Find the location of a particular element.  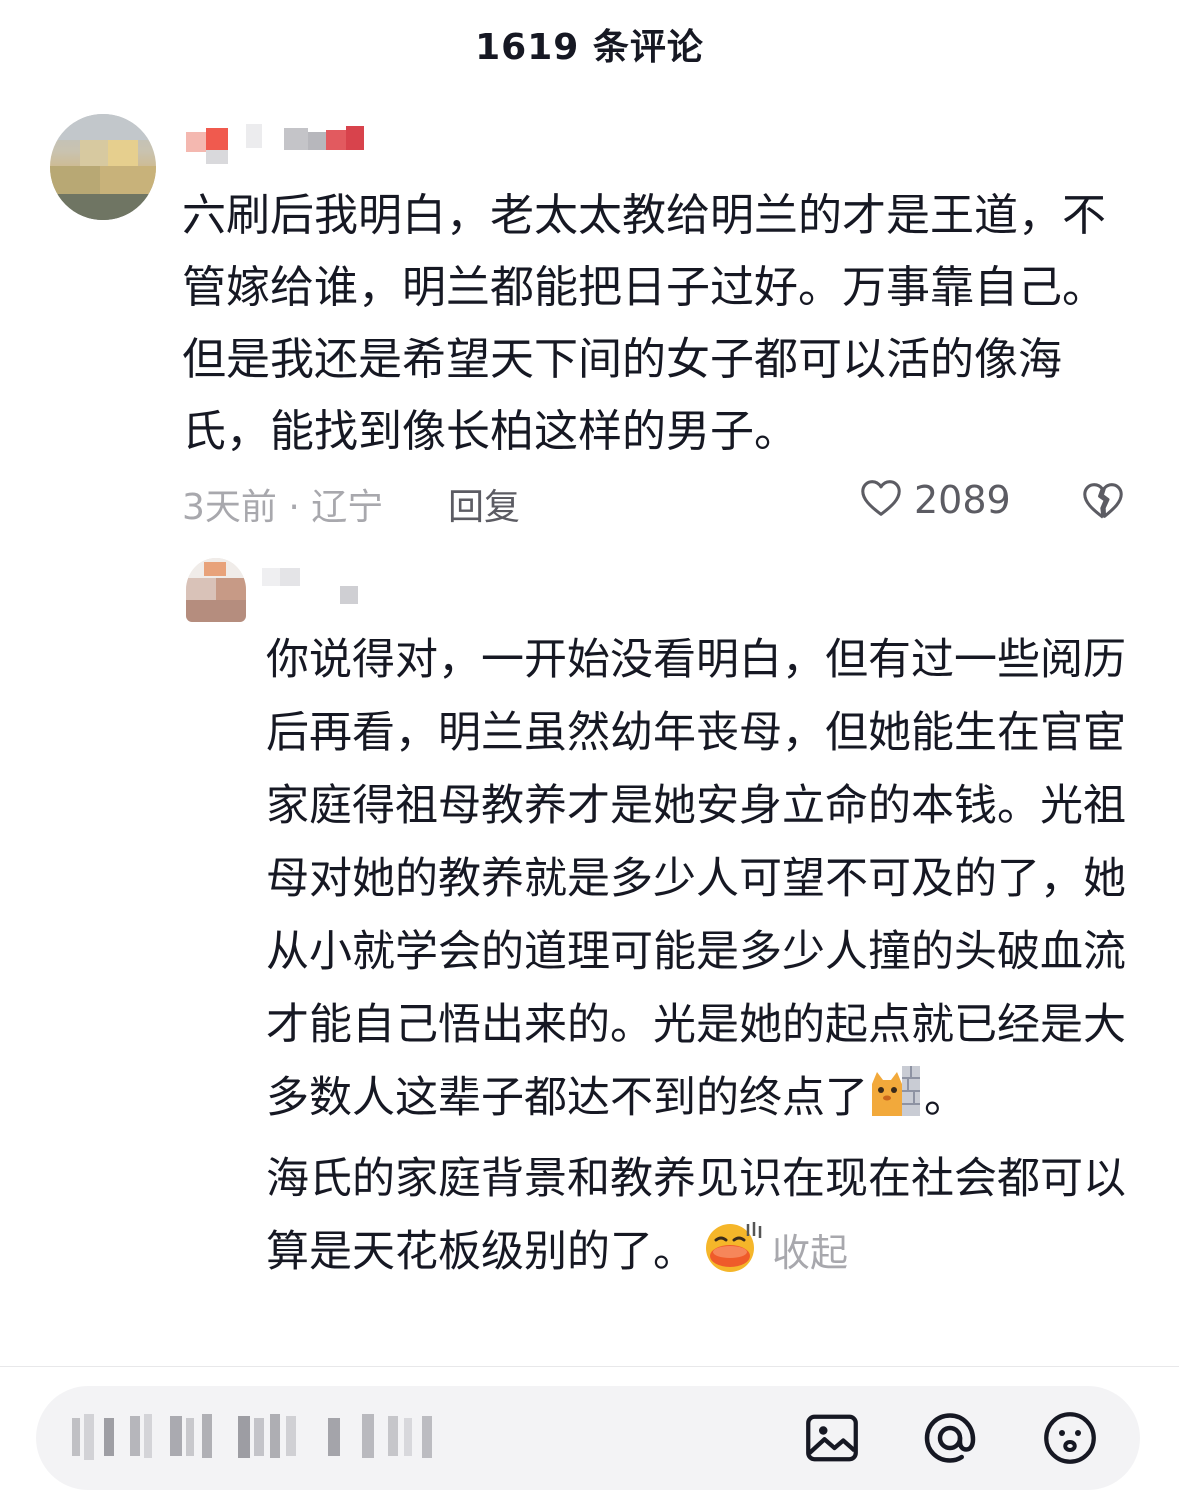

input-divider is located at coordinates (589, 1366).